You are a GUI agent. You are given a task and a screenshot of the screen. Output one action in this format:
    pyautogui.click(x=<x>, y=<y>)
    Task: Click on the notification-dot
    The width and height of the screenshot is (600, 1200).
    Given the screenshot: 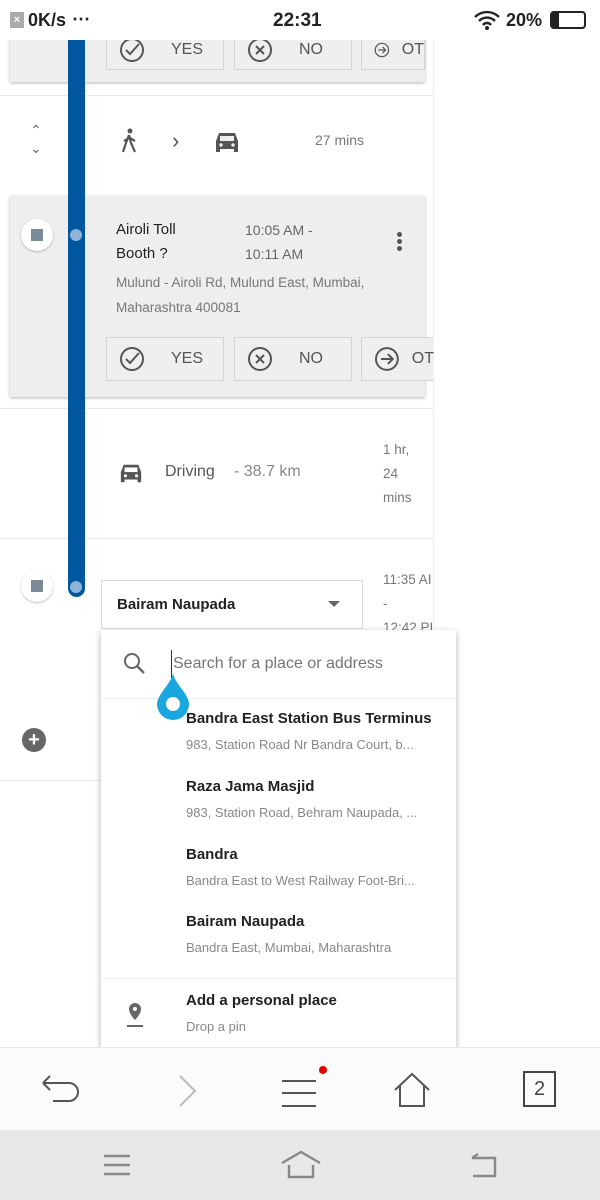 What is the action you would take?
    pyautogui.click(x=323, y=1070)
    